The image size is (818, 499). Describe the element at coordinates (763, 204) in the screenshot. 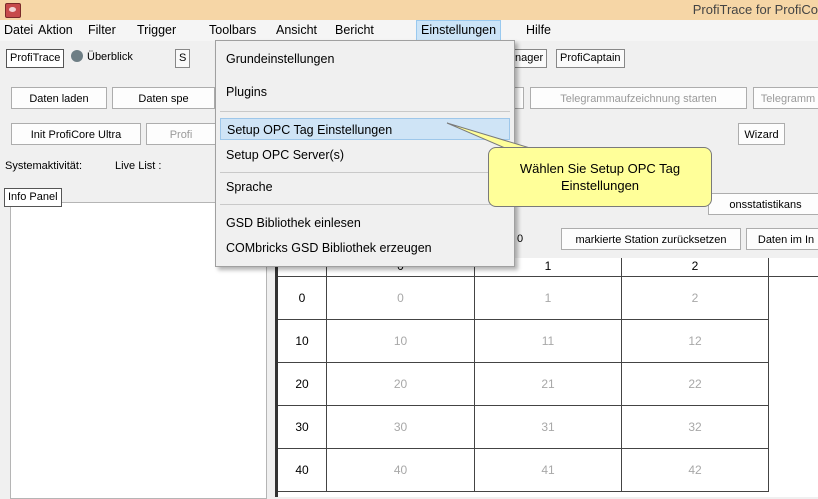

I see `station-statistics-button: onsstatistikans` at that location.